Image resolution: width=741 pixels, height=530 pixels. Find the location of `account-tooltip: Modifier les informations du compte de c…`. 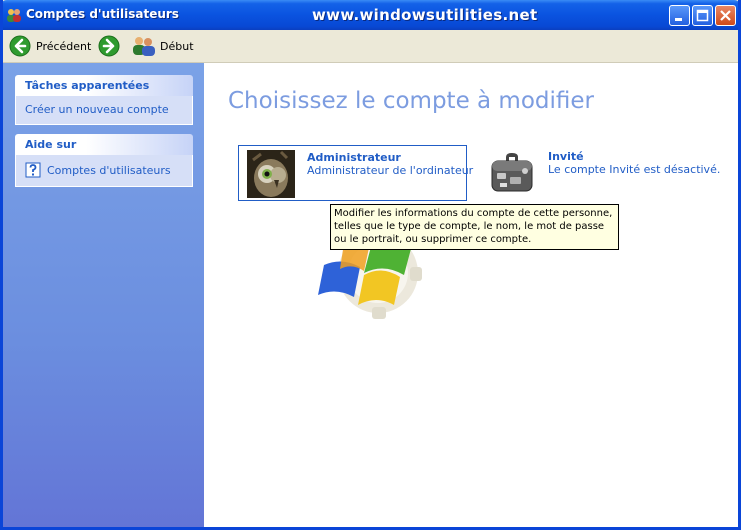

account-tooltip: Modifier les informations du compte de c… is located at coordinates (474, 227).